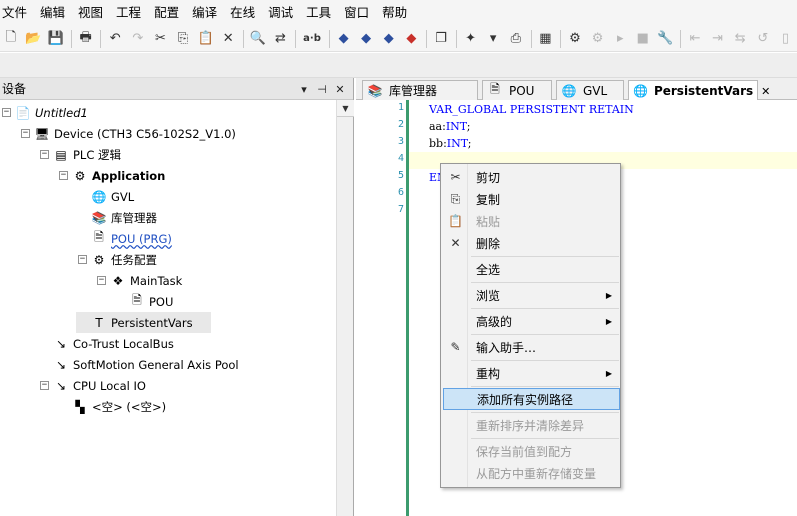  What do you see at coordinates (304, 89) in the screenshot?
I see `panel-dropdown-icon: ▾` at bounding box center [304, 89].